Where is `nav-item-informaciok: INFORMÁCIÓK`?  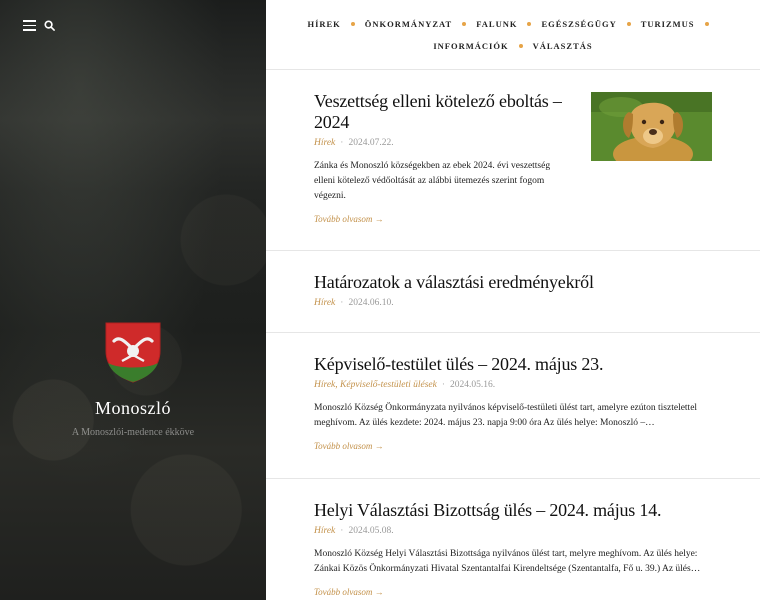
nav-item-informaciok: INFORMÁCIÓK is located at coordinates (470, 46).